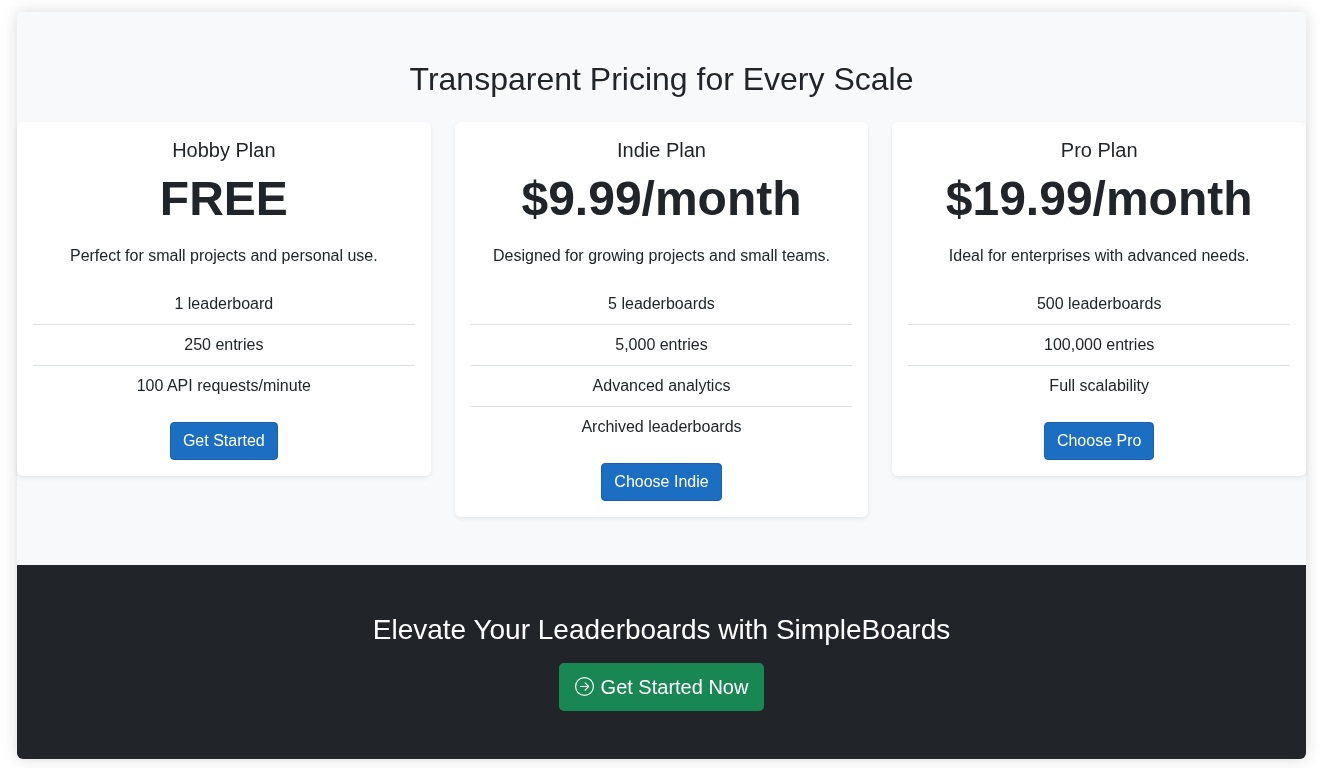 The image size is (1323, 768). I want to click on cta-button: Get Started Now, so click(661, 686).